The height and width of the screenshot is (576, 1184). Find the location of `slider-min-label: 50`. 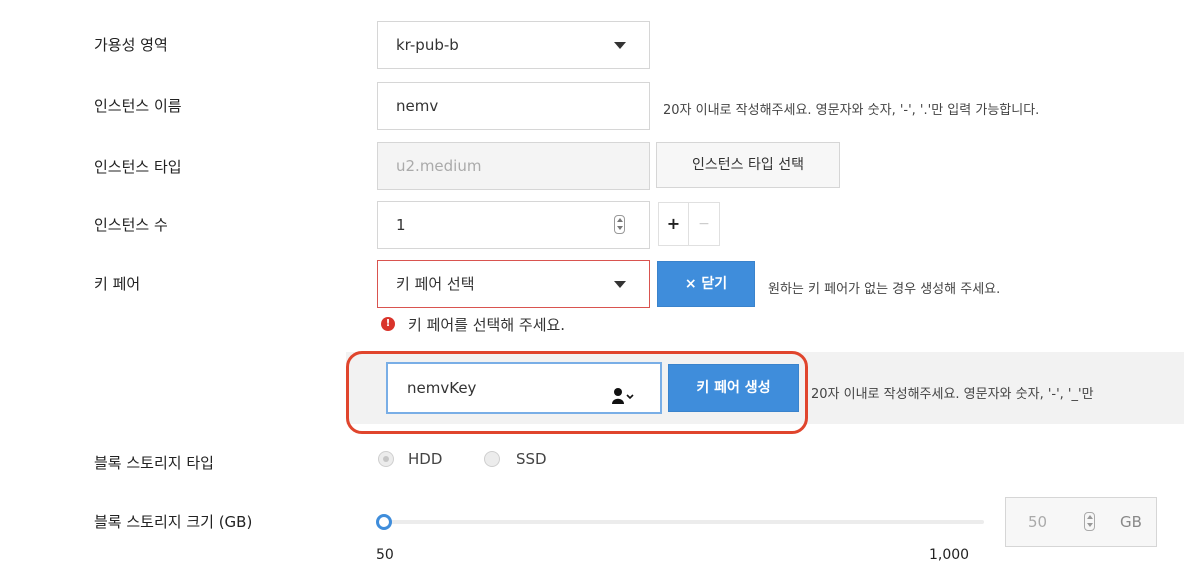

slider-min-label: 50 is located at coordinates (385, 555).